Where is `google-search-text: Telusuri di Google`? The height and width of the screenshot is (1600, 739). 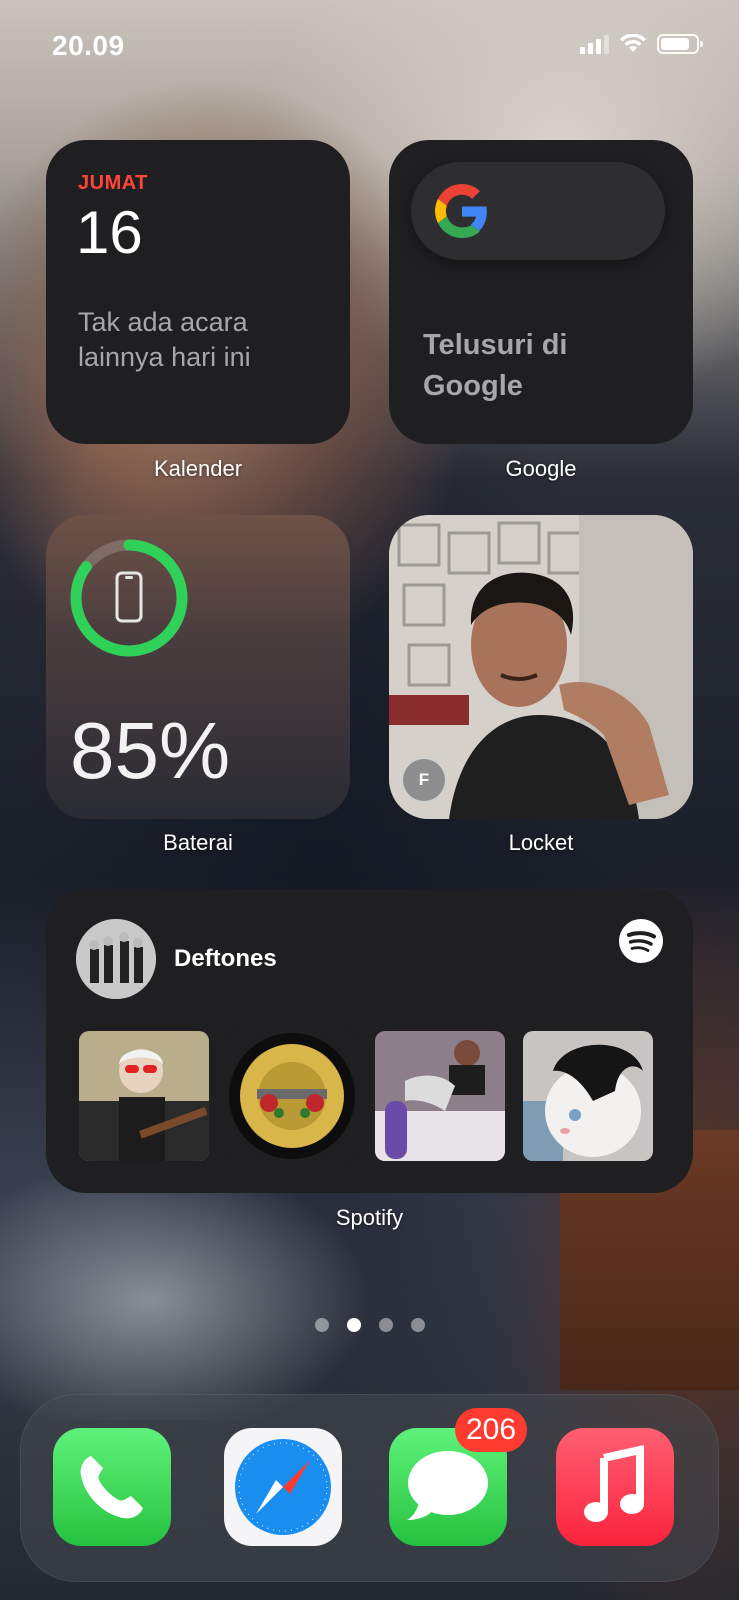 google-search-text: Telusuri di Google is located at coordinates (495, 365).